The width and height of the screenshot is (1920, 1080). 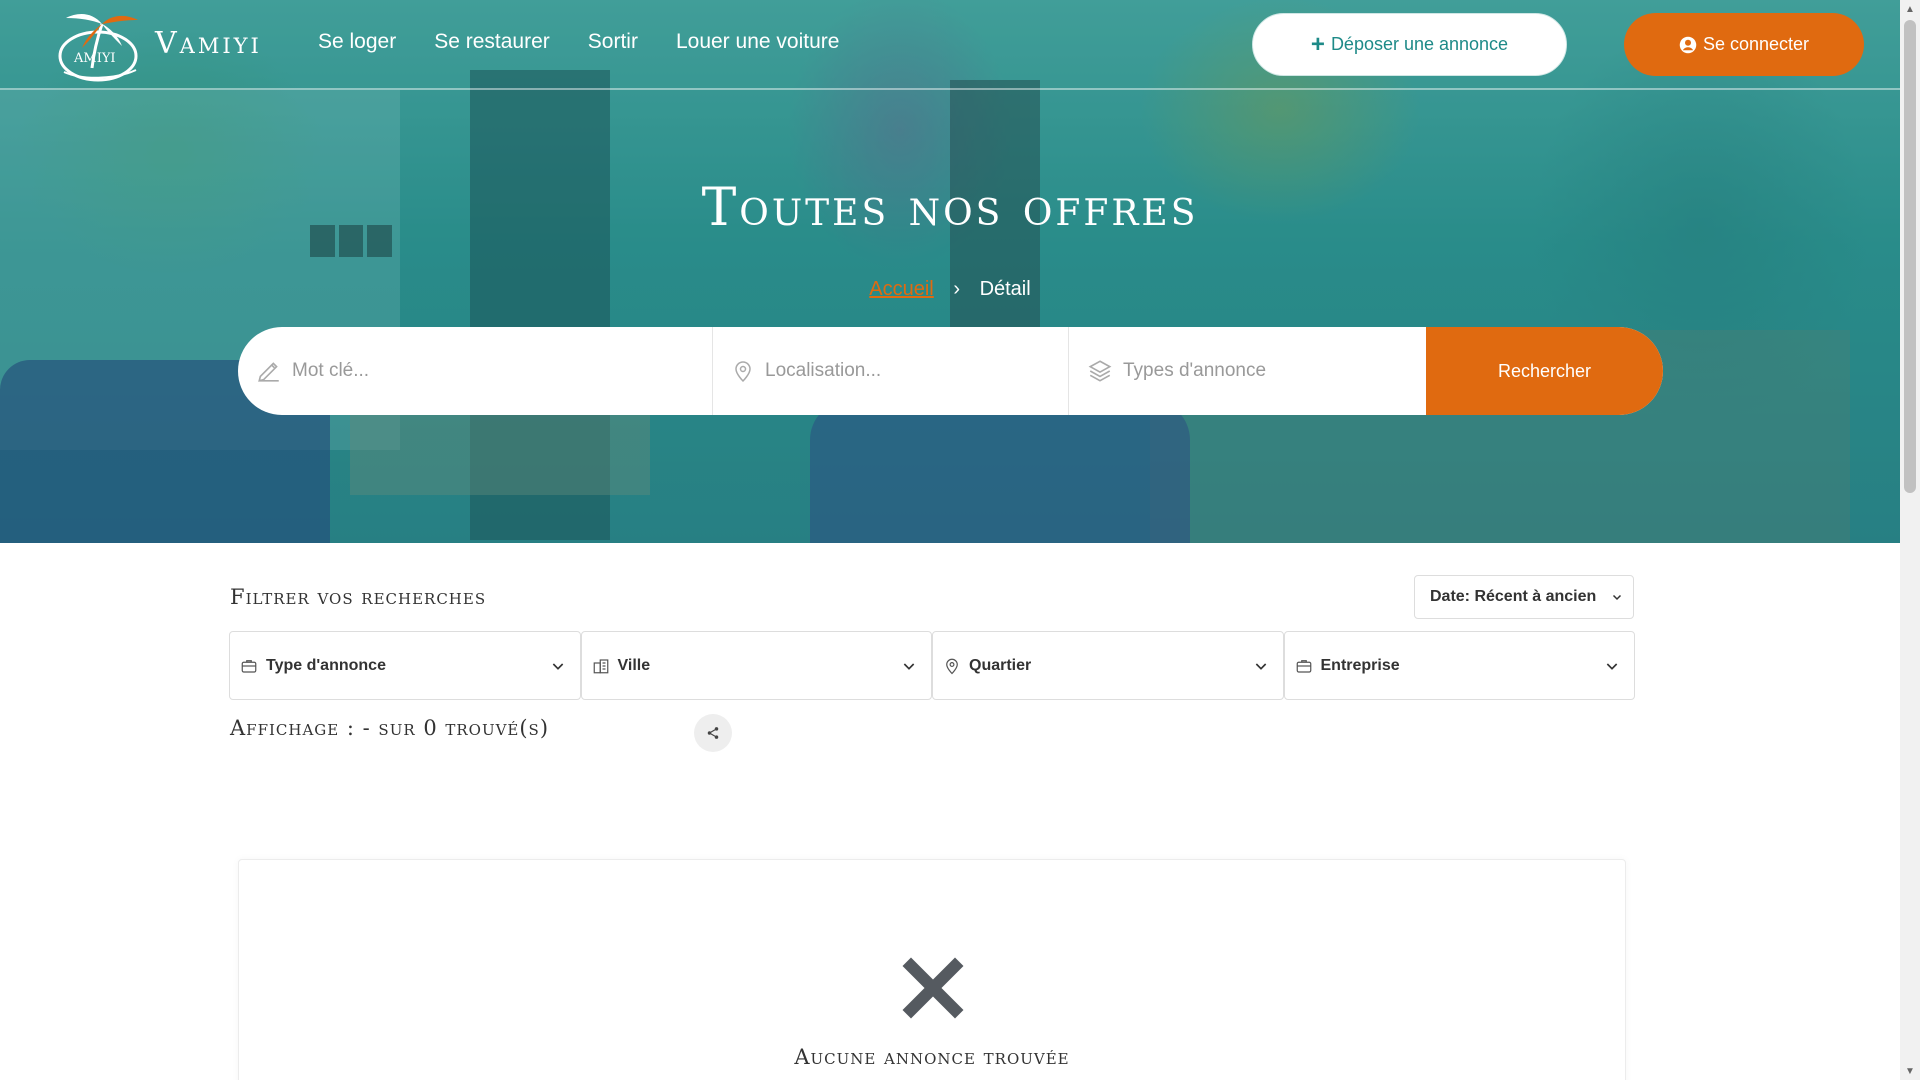 I want to click on filter-title: Filtrer vos recherches, so click(x=358, y=597).